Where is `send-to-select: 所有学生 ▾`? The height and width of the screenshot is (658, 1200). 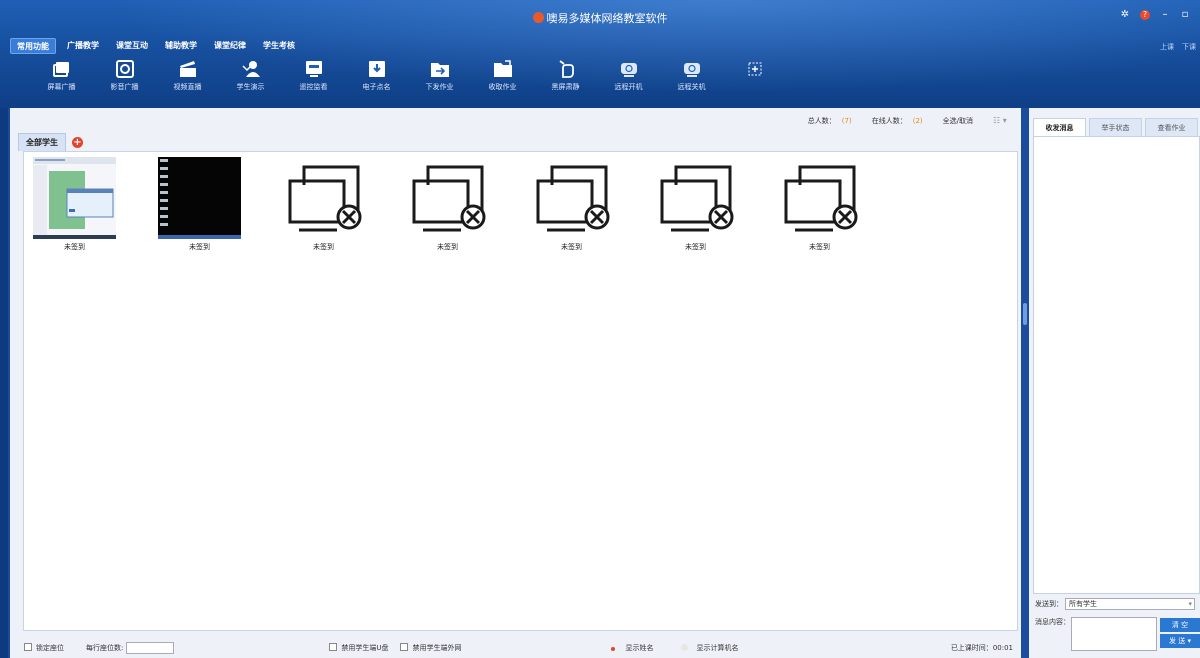 send-to-select: 所有学生 ▾ is located at coordinates (1130, 604).